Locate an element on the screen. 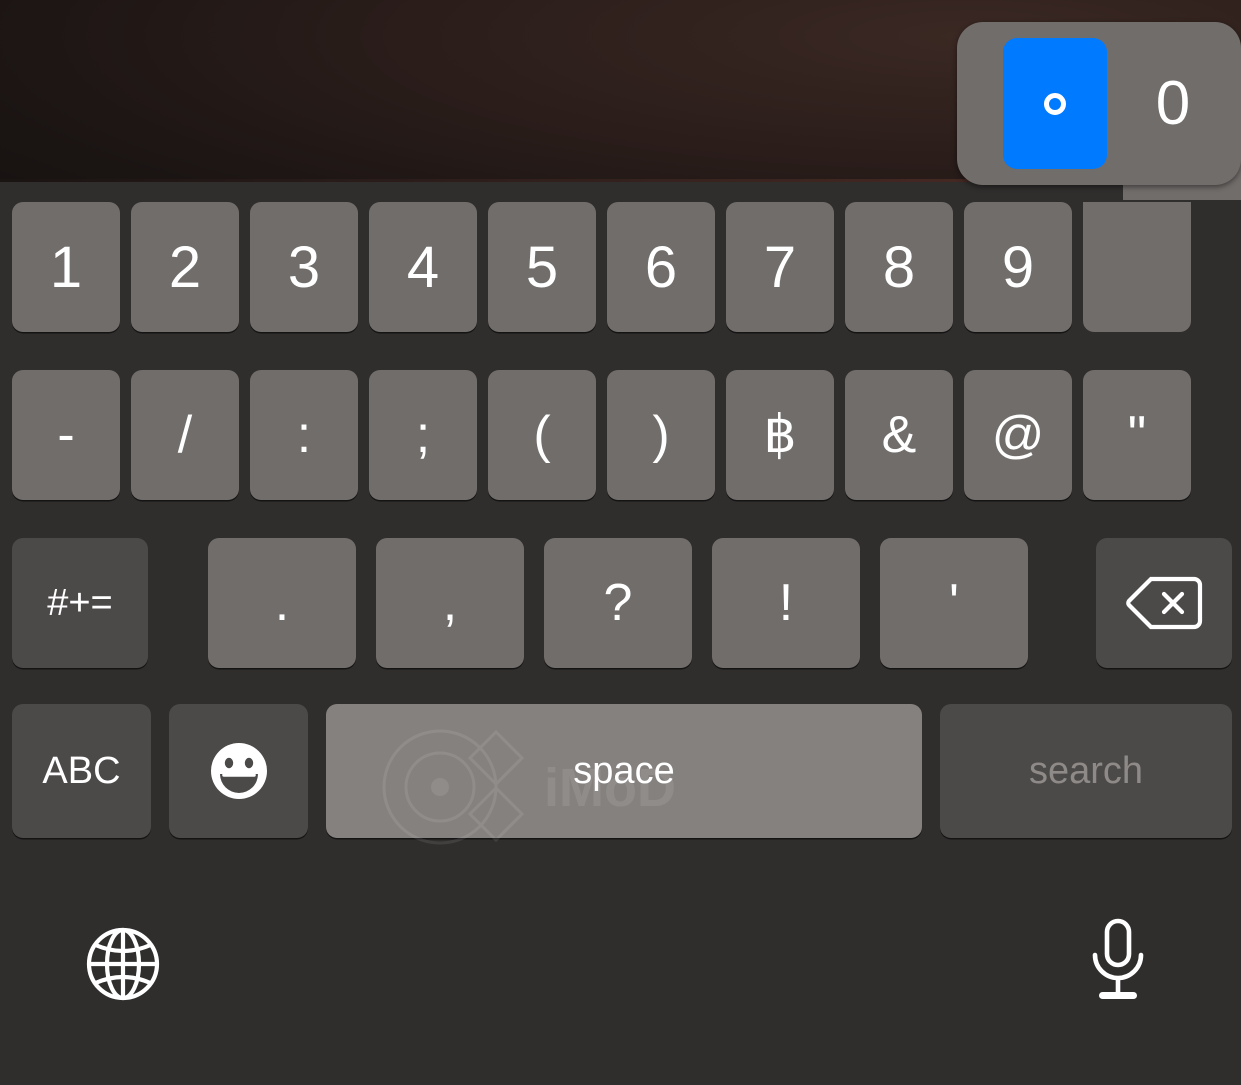 This screenshot has width=1241, height=1085. key-quote-double: " is located at coordinates (1137, 435).